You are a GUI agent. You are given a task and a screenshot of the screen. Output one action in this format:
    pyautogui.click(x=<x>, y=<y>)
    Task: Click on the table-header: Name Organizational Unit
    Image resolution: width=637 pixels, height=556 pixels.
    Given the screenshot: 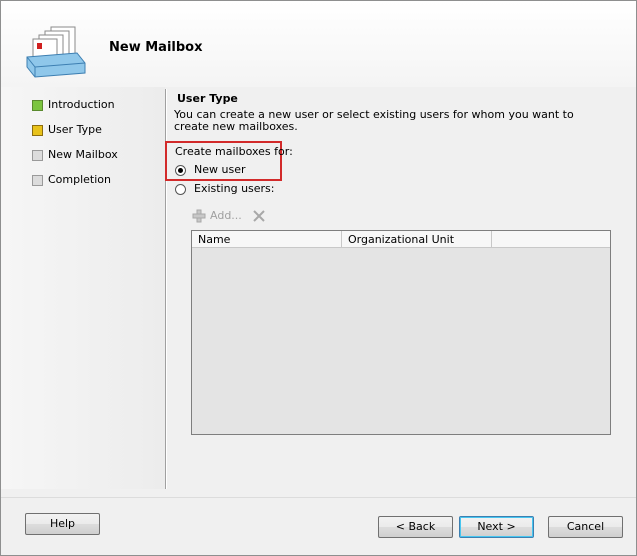 What is the action you would take?
    pyautogui.click(x=401, y=239)
    